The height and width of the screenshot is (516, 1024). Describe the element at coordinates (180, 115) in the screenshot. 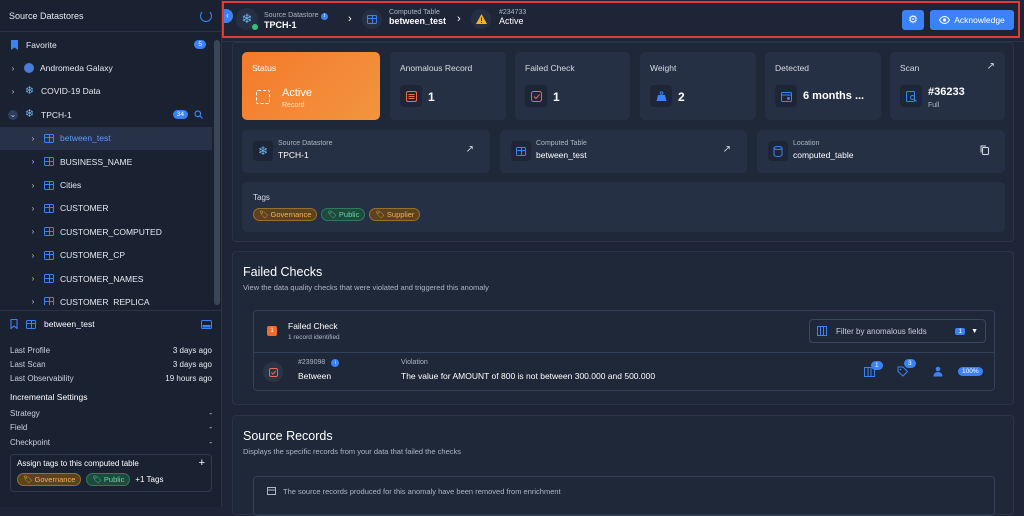

I see `table-count-badge: 34` at that location.